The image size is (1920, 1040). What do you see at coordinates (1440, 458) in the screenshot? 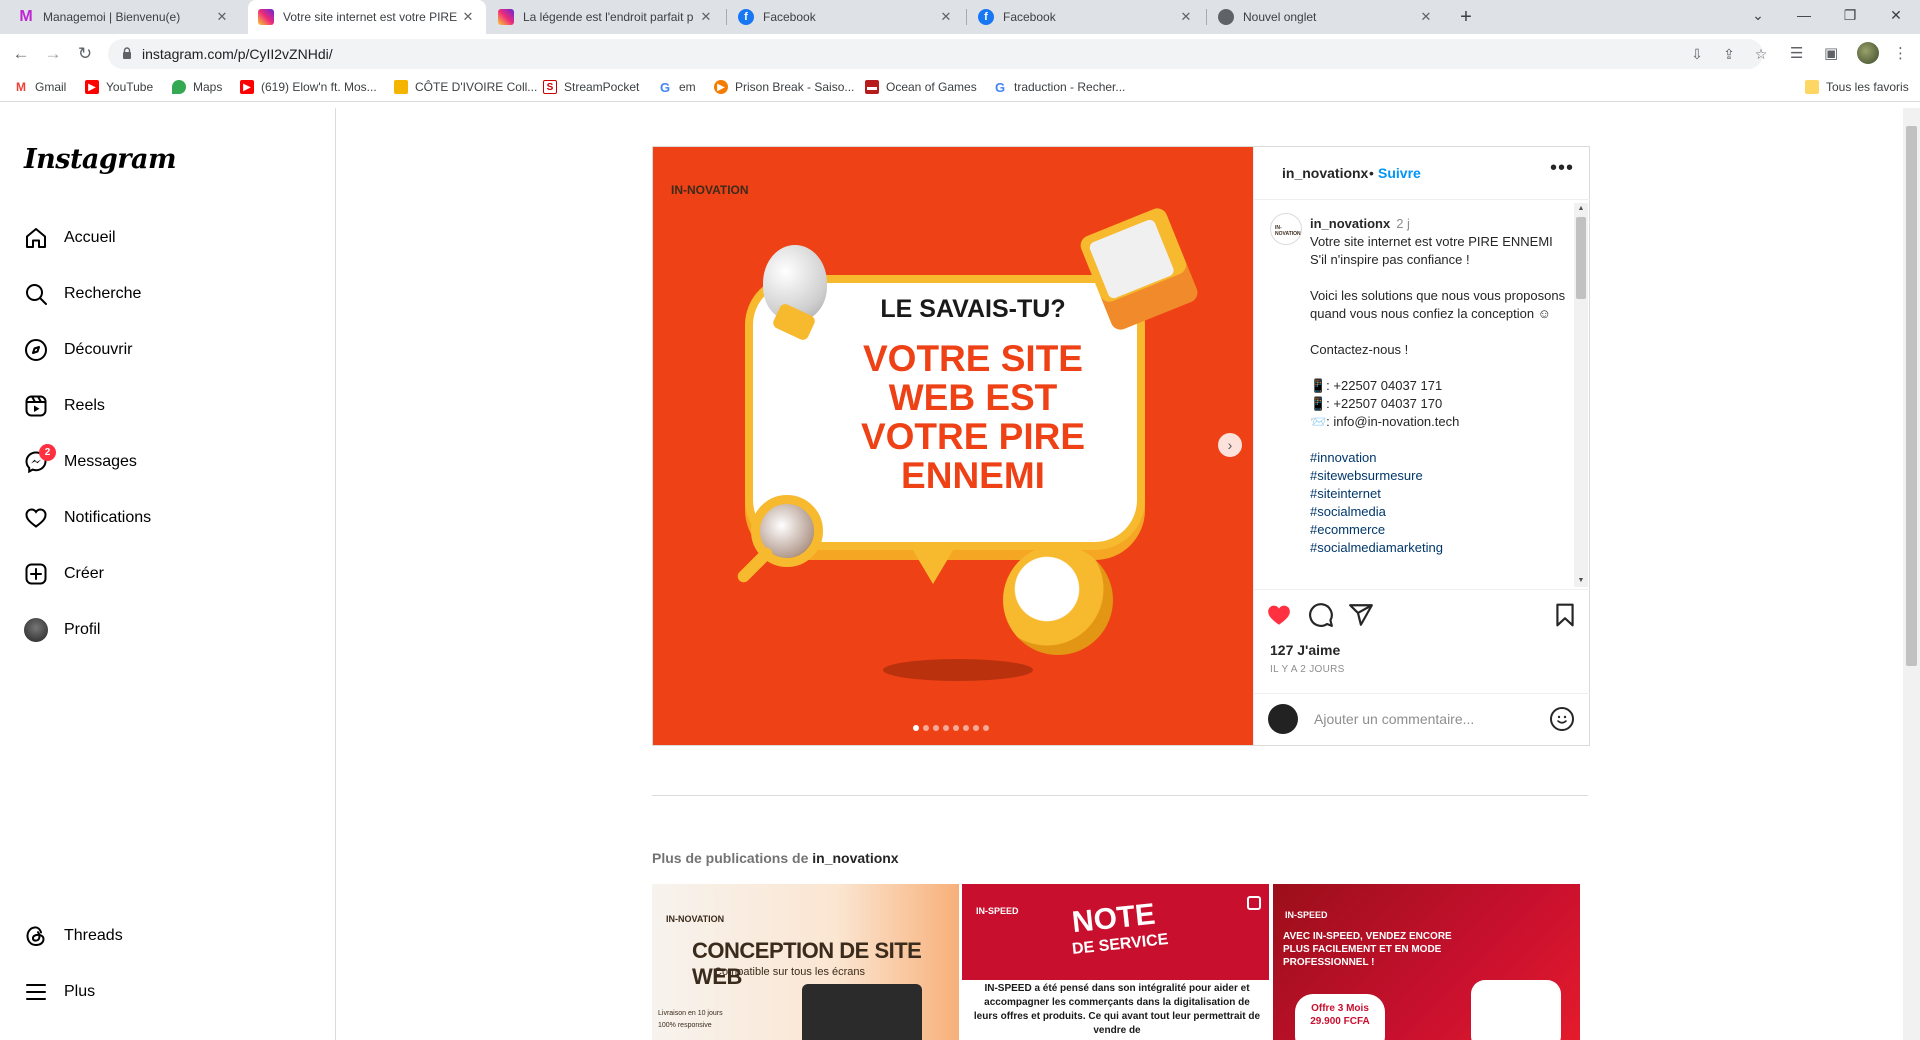
I see `hashtag-link: #innovation` at bounding box center [1440, 458].